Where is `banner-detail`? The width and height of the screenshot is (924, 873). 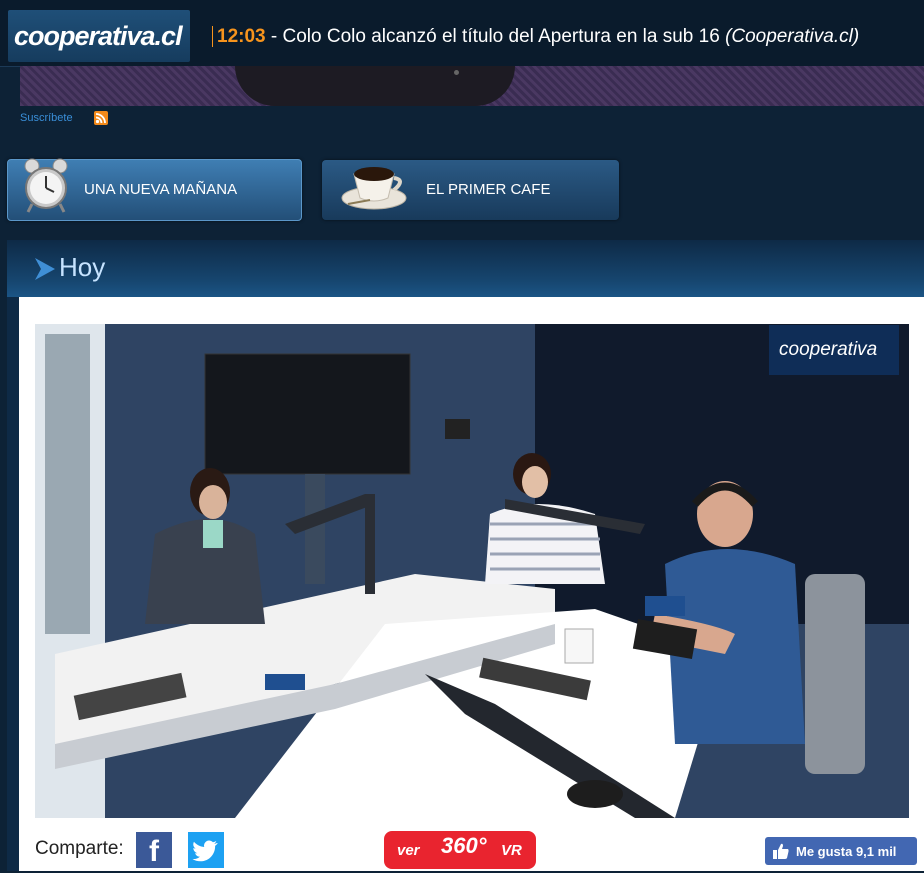
banner-detail is located at coordinates (456, 72).